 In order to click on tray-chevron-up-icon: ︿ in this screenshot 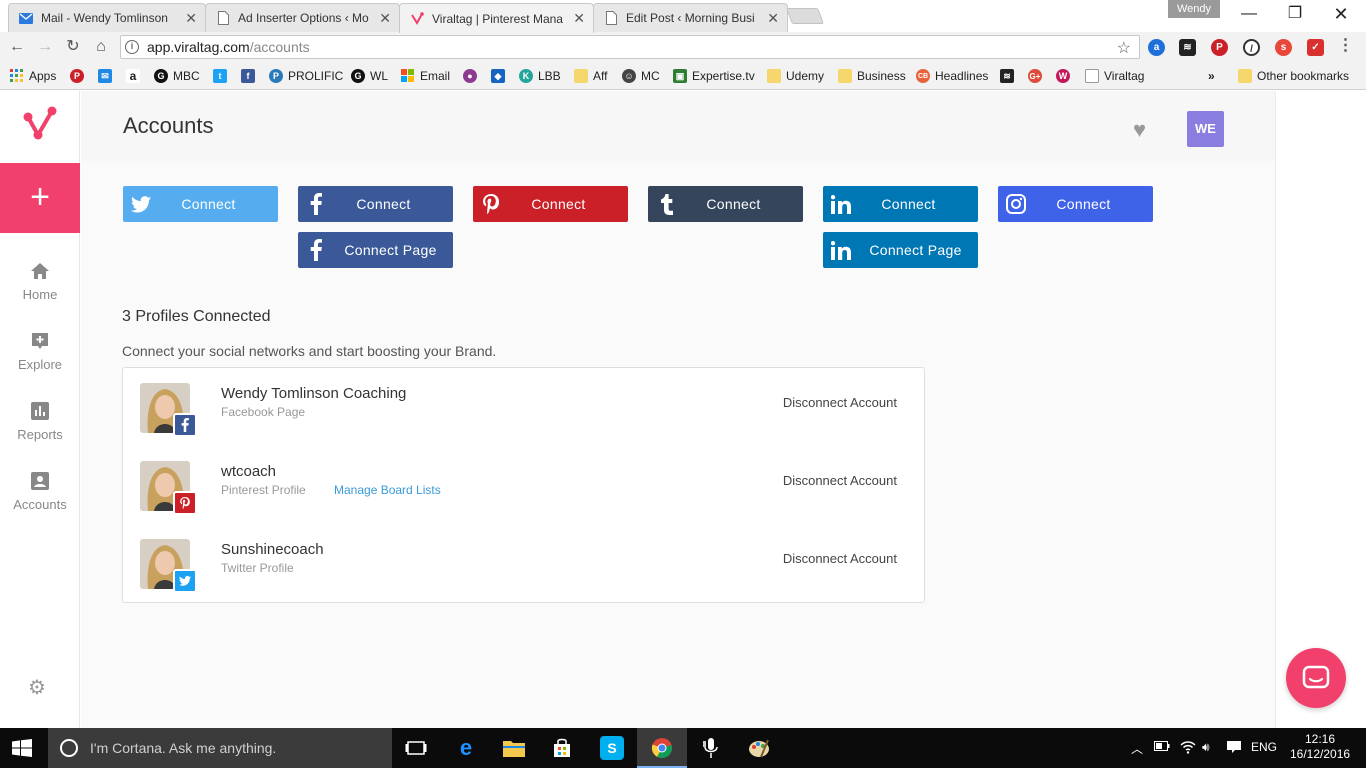, I will do `click(1137, 748)`.